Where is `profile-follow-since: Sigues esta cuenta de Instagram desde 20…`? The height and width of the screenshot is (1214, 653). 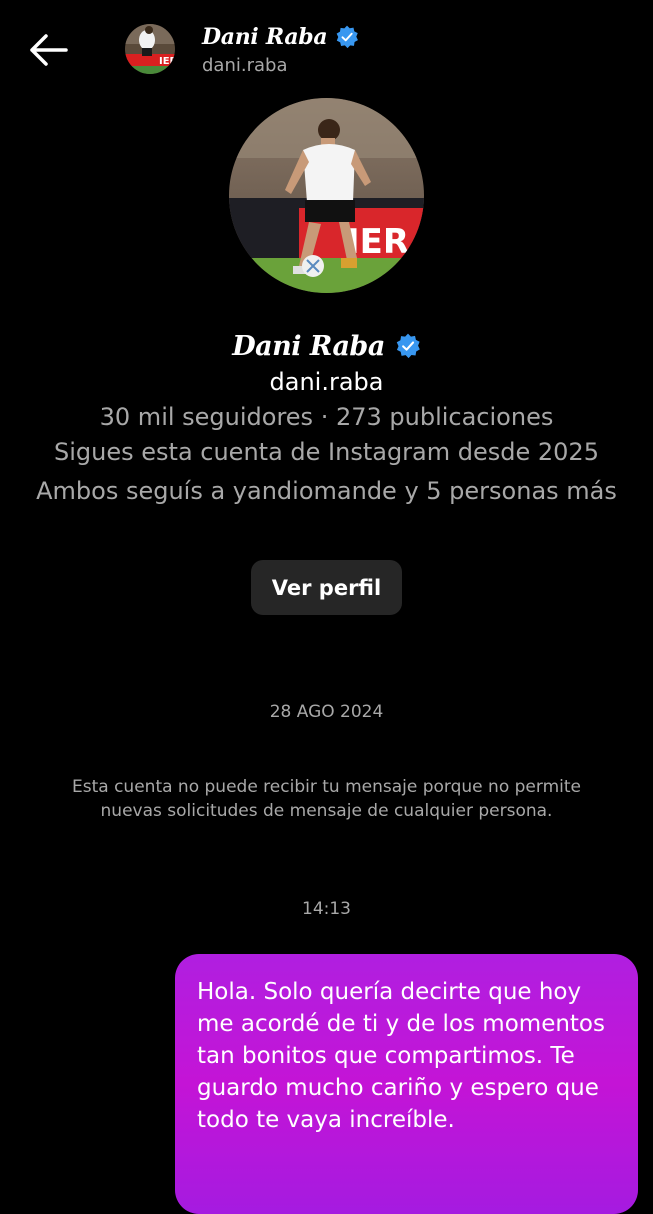
profile-follow-since: Sigues esta cuenta de Instagram desde 20… is located at coordinates (326, 452).